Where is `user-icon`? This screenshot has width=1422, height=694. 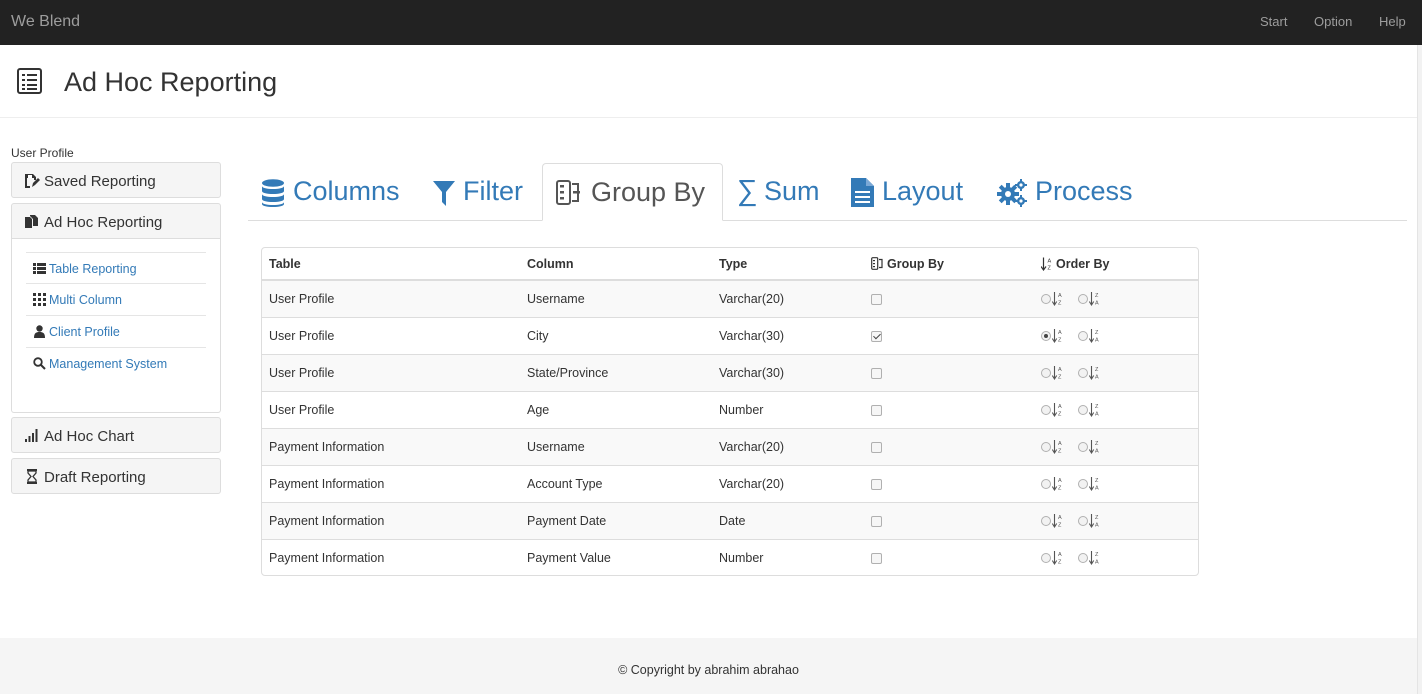 user-icon is located at coordinates (39, 331).